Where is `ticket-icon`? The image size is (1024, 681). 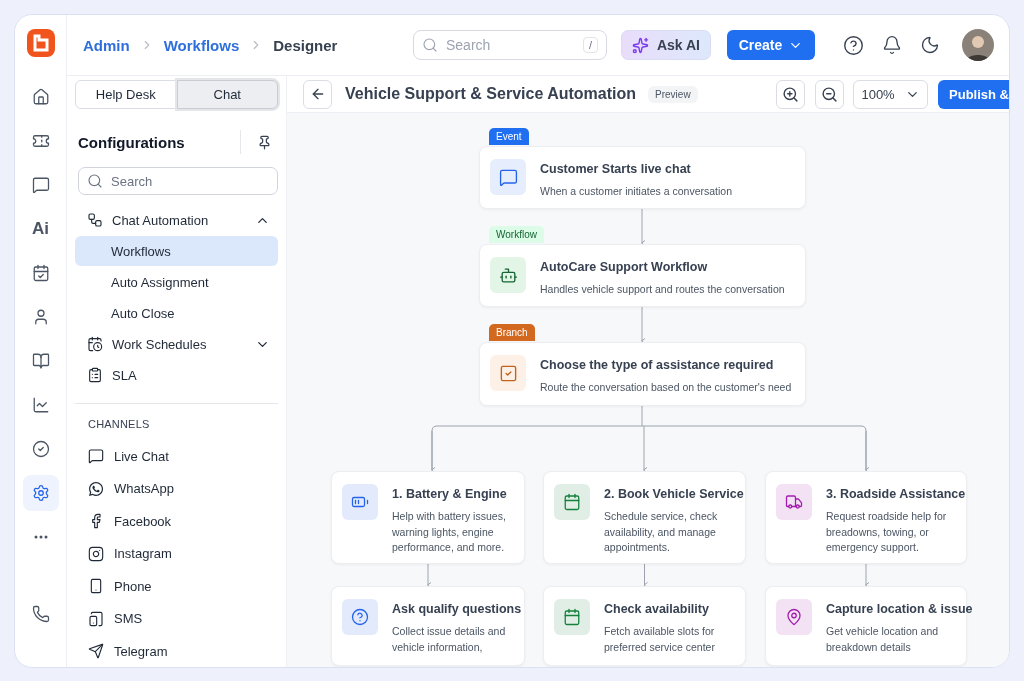 ticket-icon is located at coordinates (40, 141).